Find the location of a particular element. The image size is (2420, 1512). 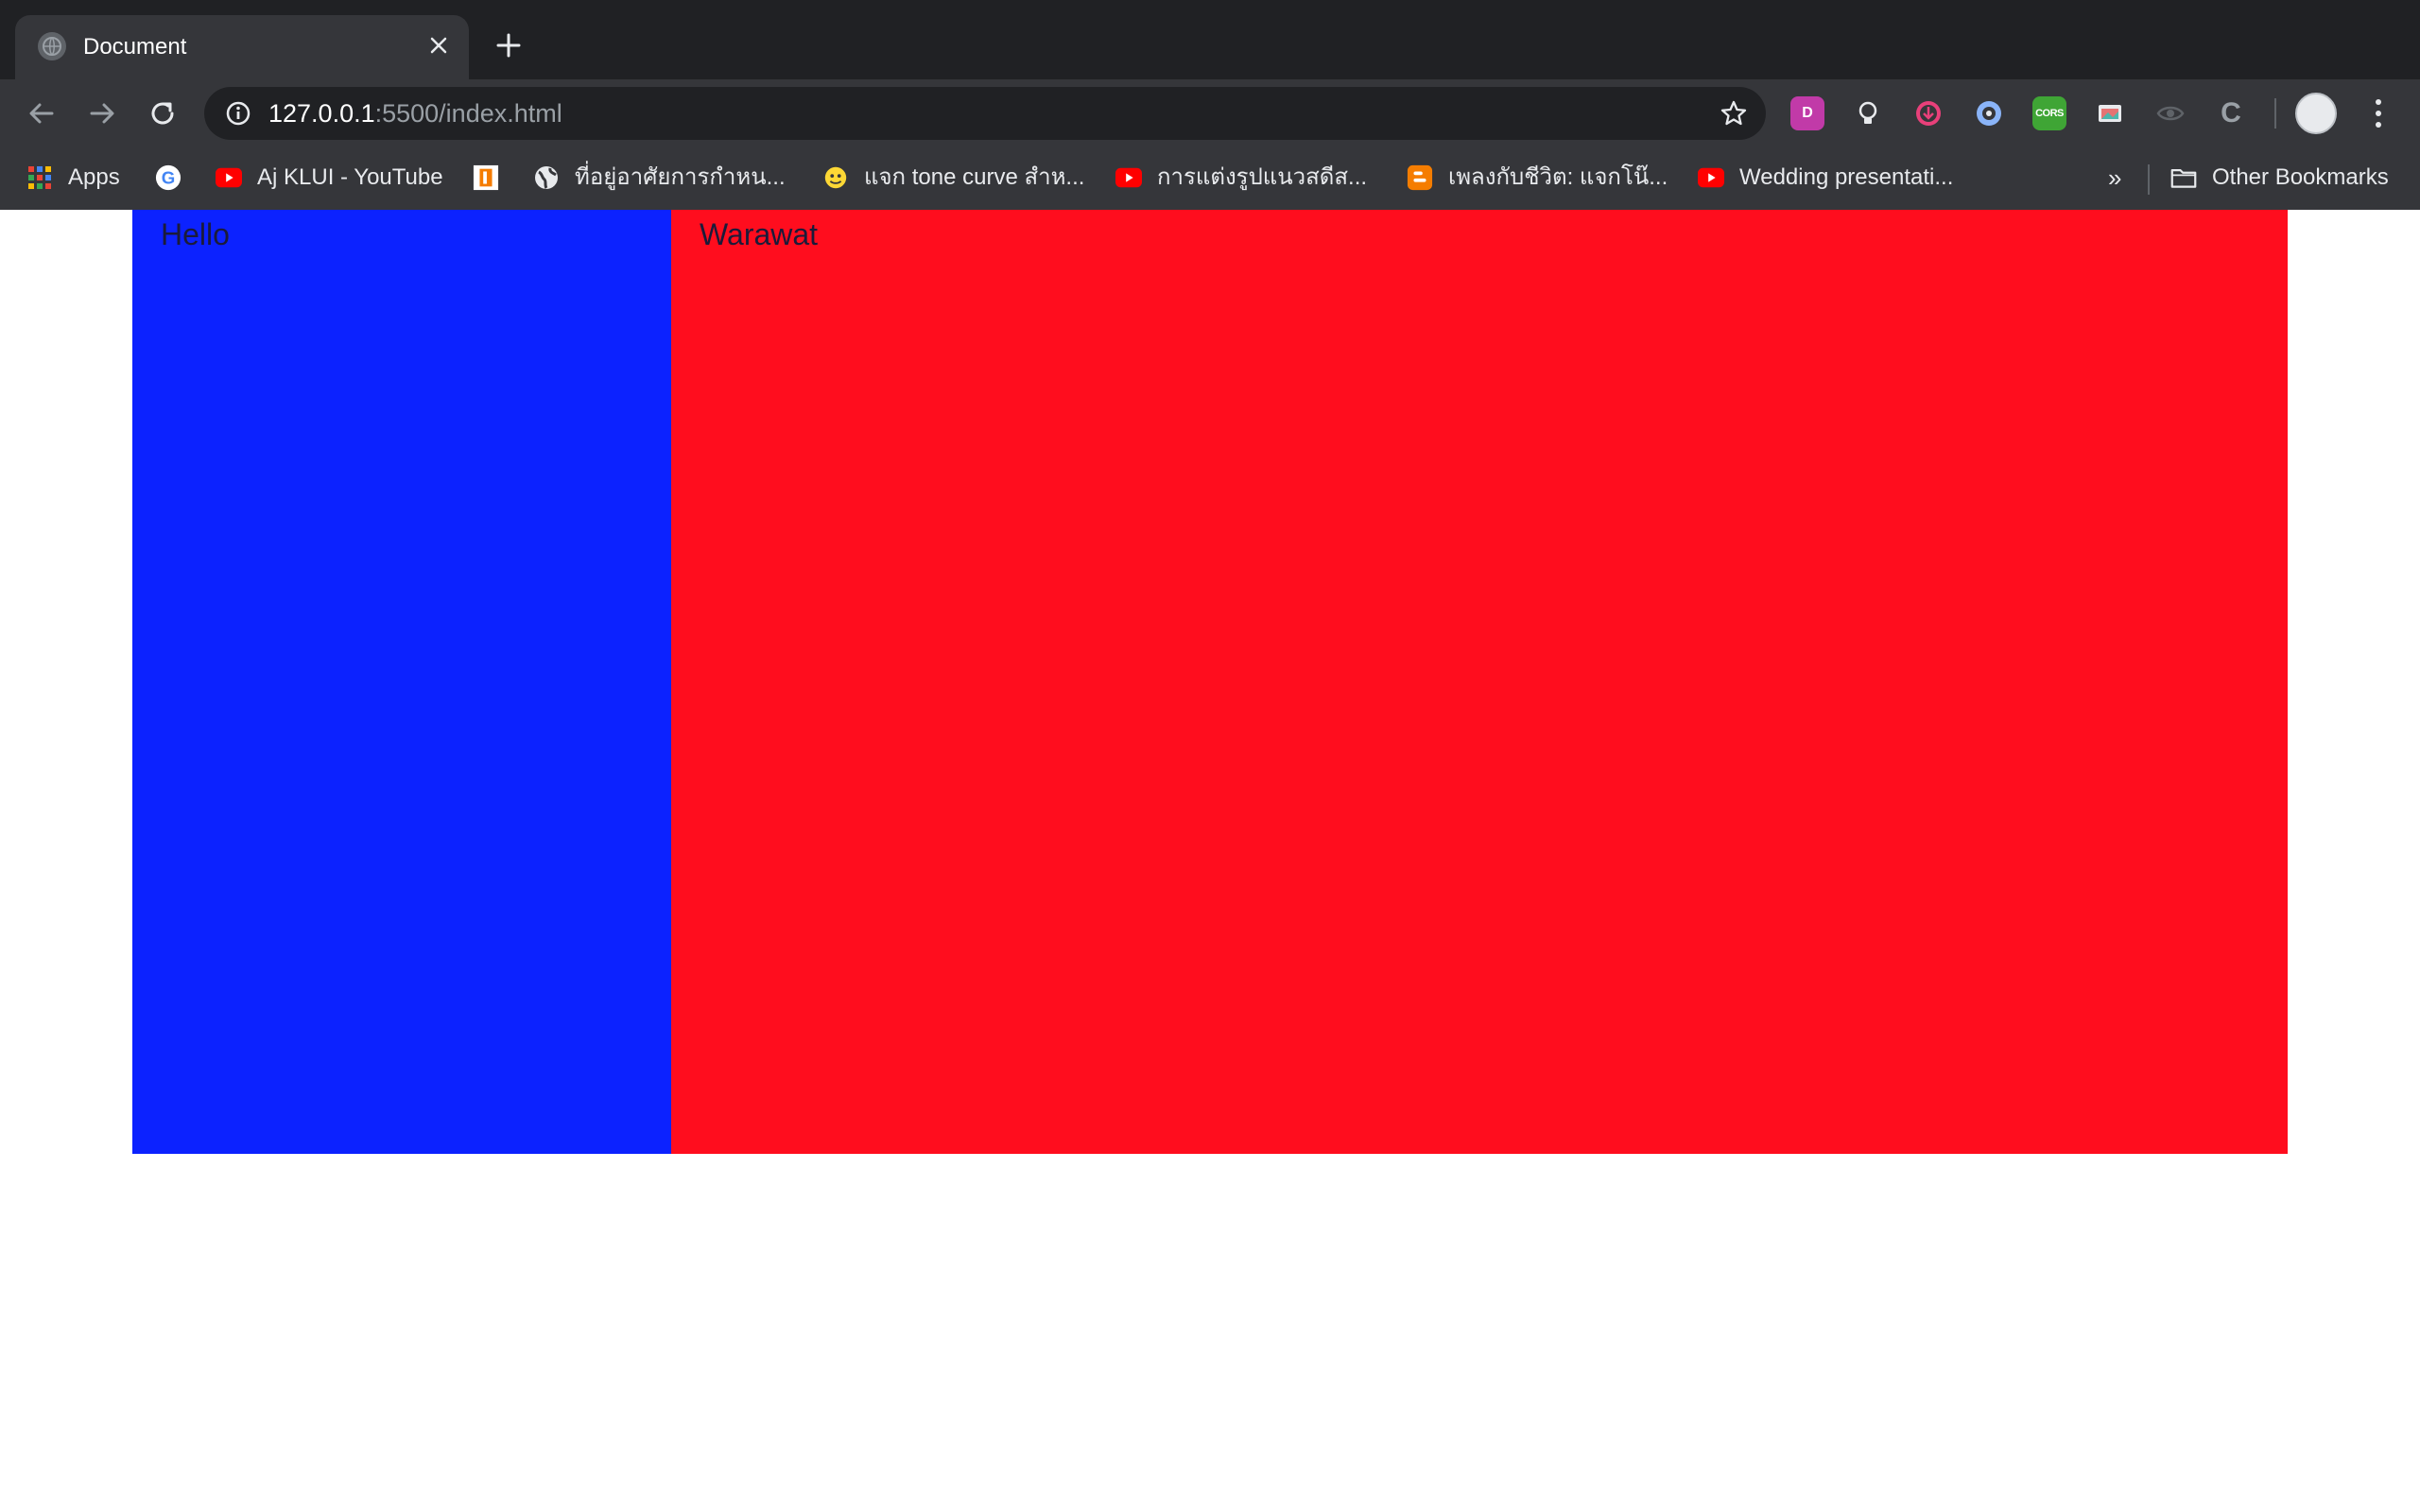

folder-icon is located at coordinates (2183, 177).